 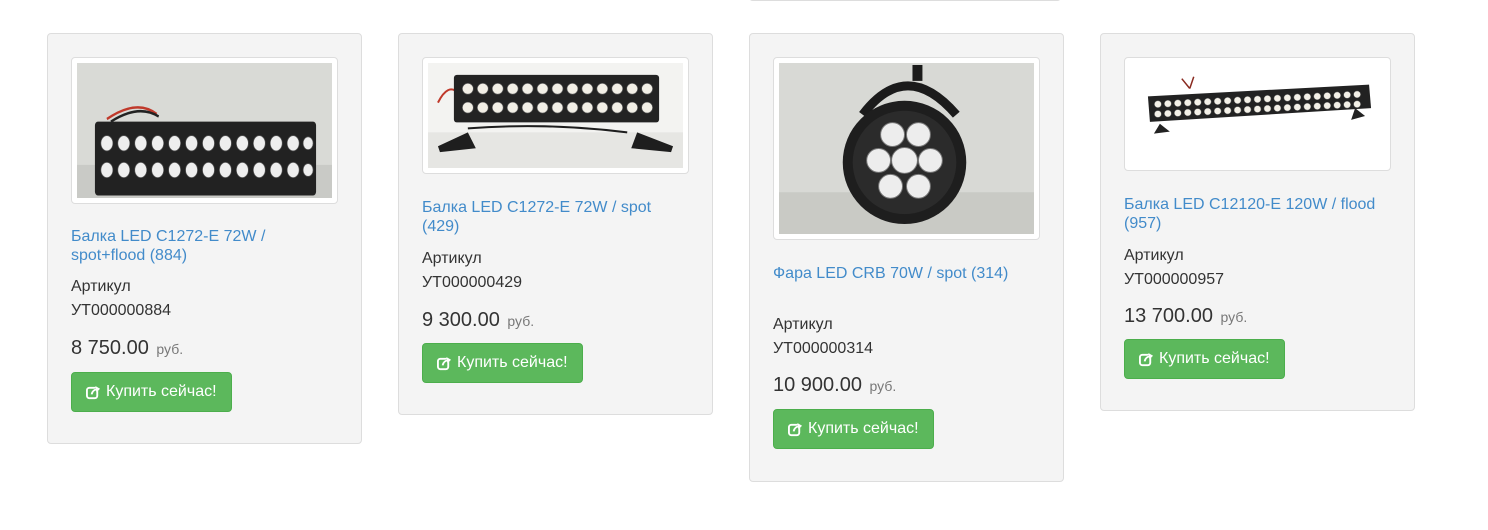 What do you see at coordinates (823, 348) in the screenshot?
I see `sku-value: УТ000000314` at bounding box center [823, 348].